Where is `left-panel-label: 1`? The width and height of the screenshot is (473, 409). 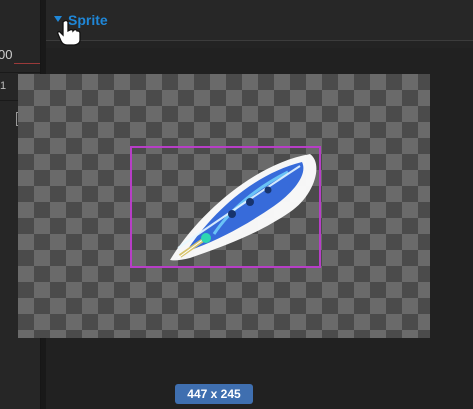
left-panel-label: 1 is located at coordinates (3, 86).